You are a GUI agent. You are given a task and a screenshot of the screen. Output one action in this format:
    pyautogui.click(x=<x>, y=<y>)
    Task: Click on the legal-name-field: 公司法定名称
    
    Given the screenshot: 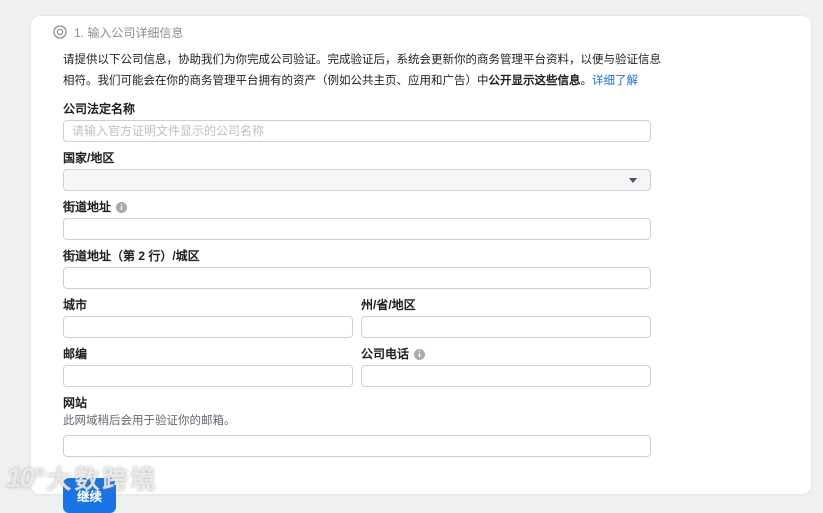 What is the action you would take?
    pyautogui.click(x=357, y=122)
    